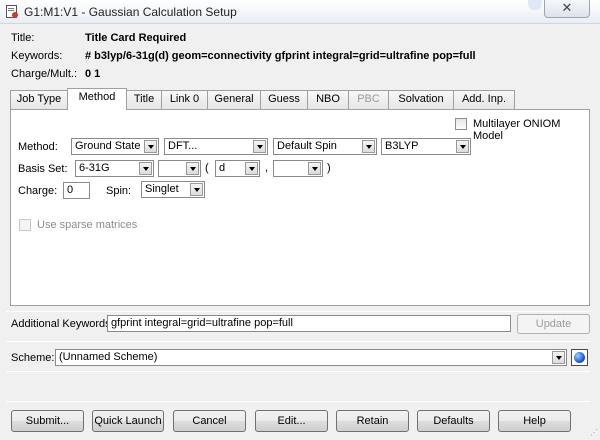 Image resolution: width=600 pixels, height=440 pixels. I want to click on tab-guess: Guess, so click(284, 99).